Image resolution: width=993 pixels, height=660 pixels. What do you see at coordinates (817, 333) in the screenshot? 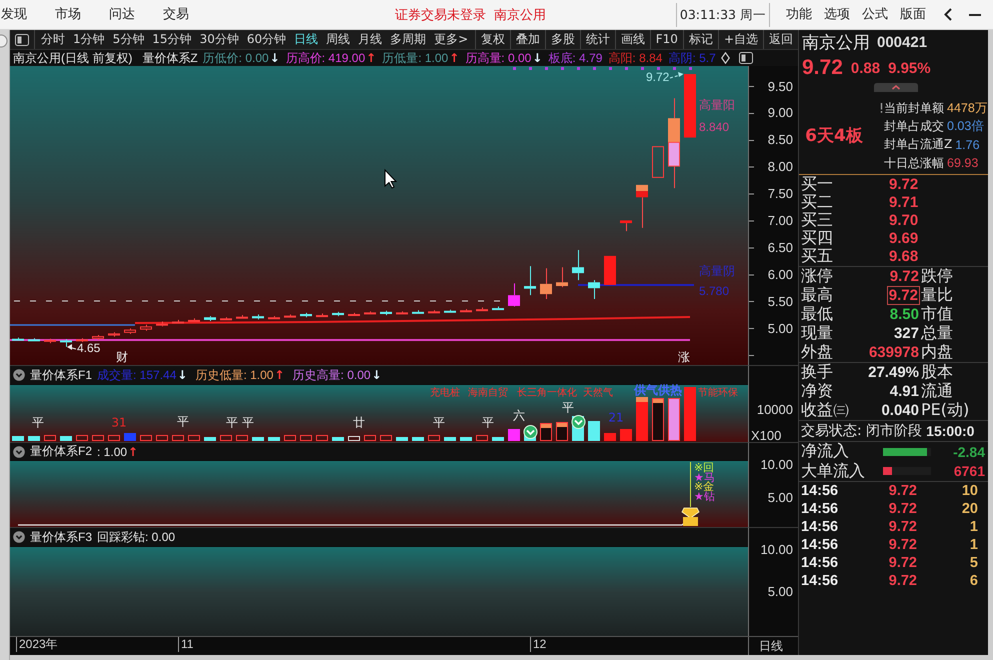
I see `quote-label: 现量` at bounding box center [817, 333].